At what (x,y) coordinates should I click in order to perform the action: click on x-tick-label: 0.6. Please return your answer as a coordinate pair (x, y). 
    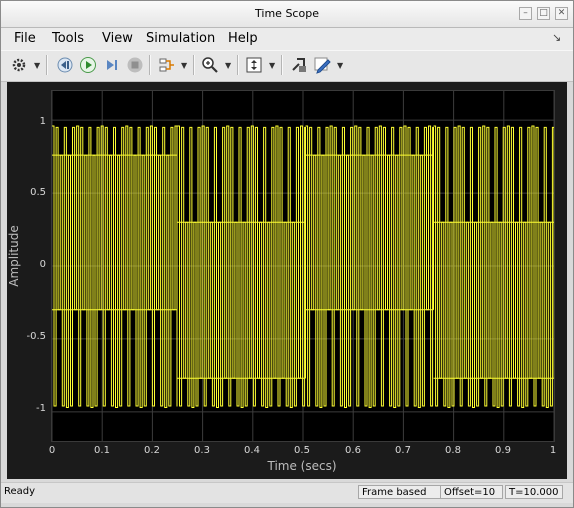
    Looking at the image, I should click on (353, 450).